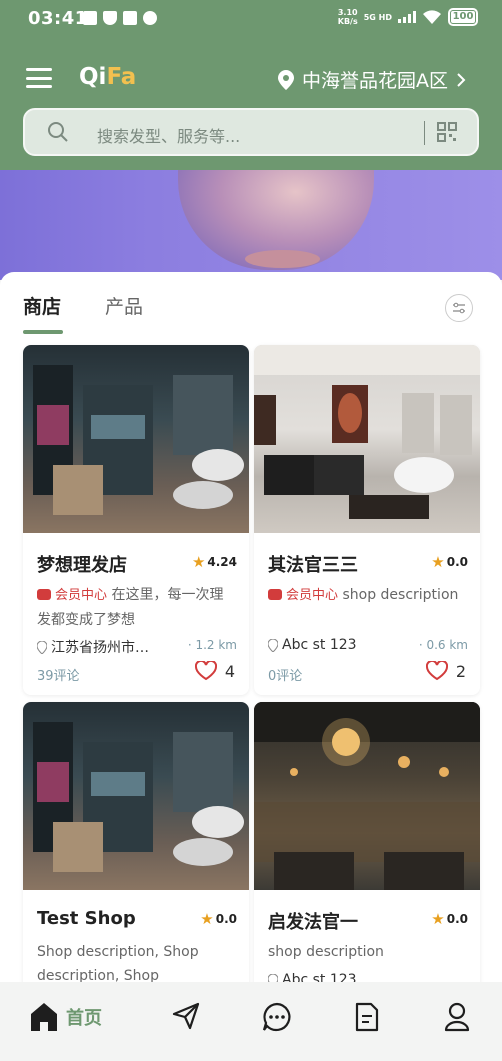  I want to click on shop-rating: ★ 4.24, so click(214, 562).